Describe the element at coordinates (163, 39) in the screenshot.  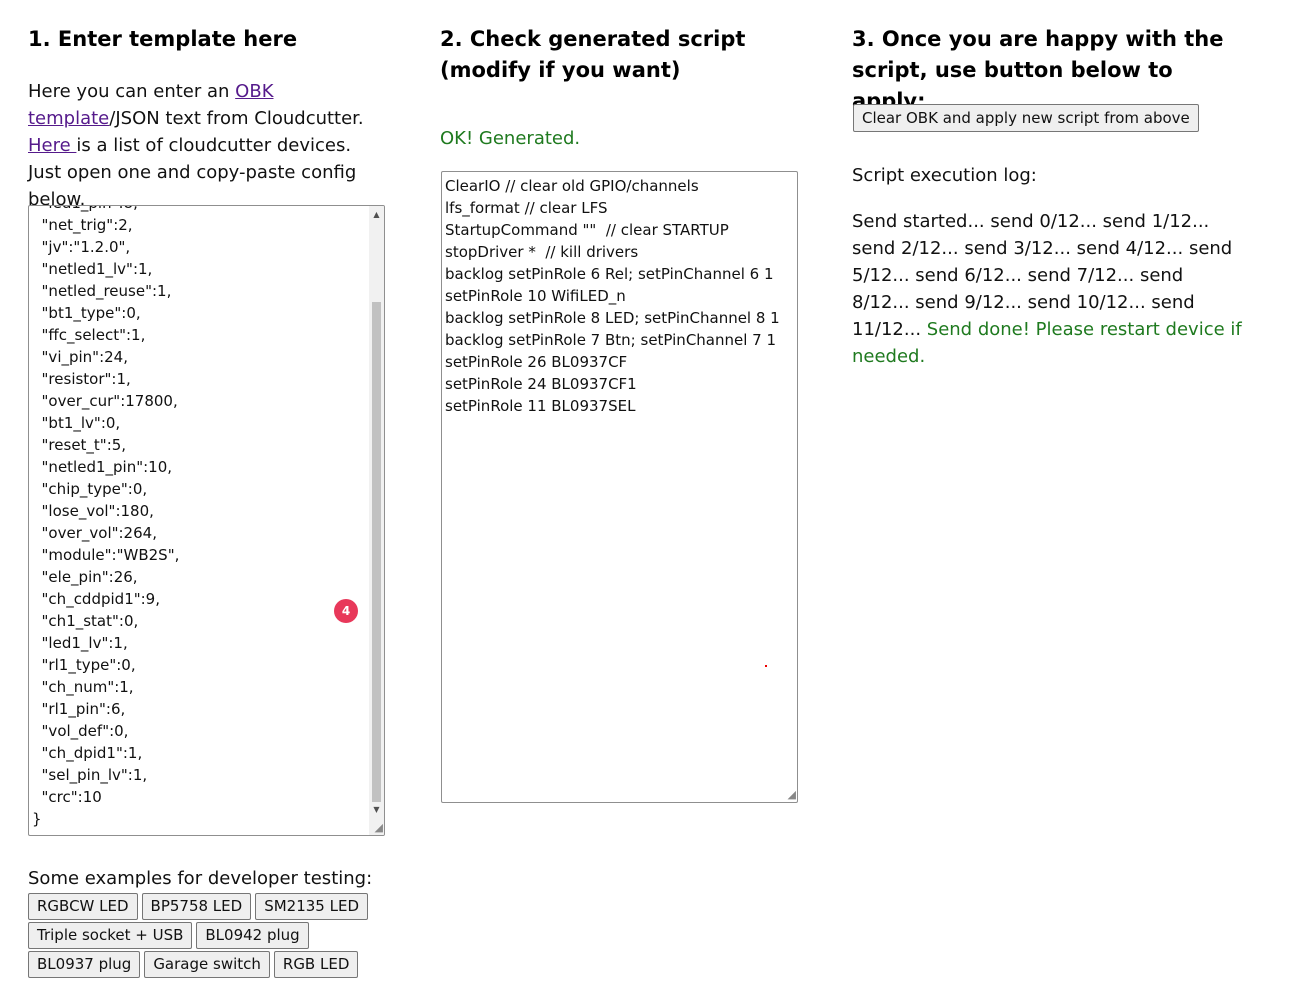
I see `template-heading: 1. Enter template here` at that location.